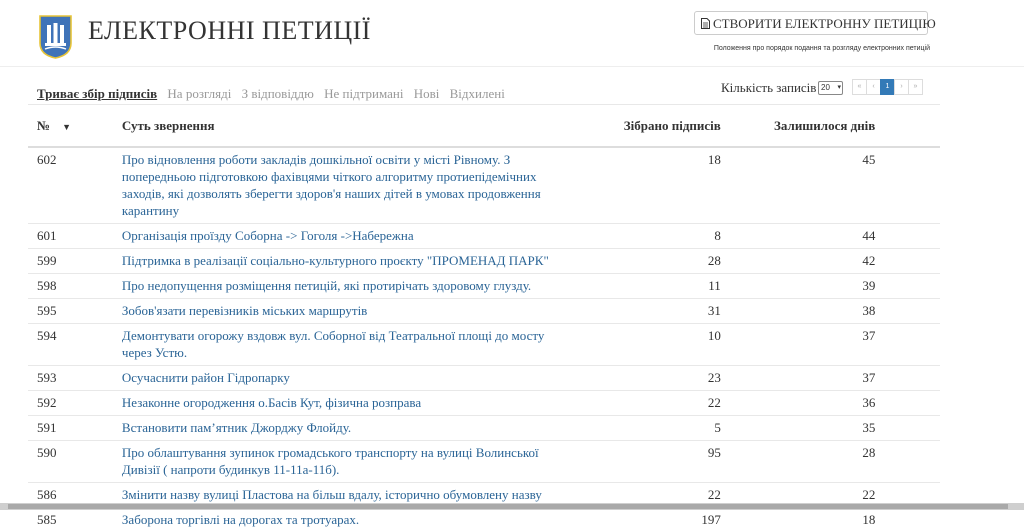 The width and height of the screenshot is (1024, 532). I want to click on petition-number: 602, so click(75, 185).